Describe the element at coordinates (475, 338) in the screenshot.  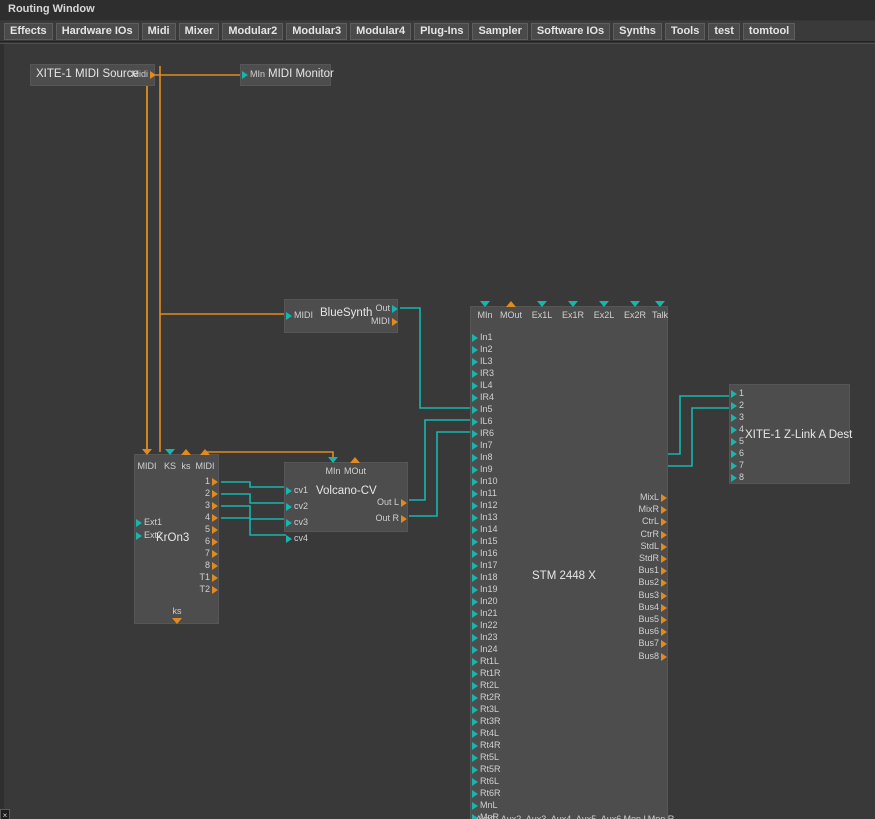
I see `stm-inputs_left-0-arrow-icon` at that location.